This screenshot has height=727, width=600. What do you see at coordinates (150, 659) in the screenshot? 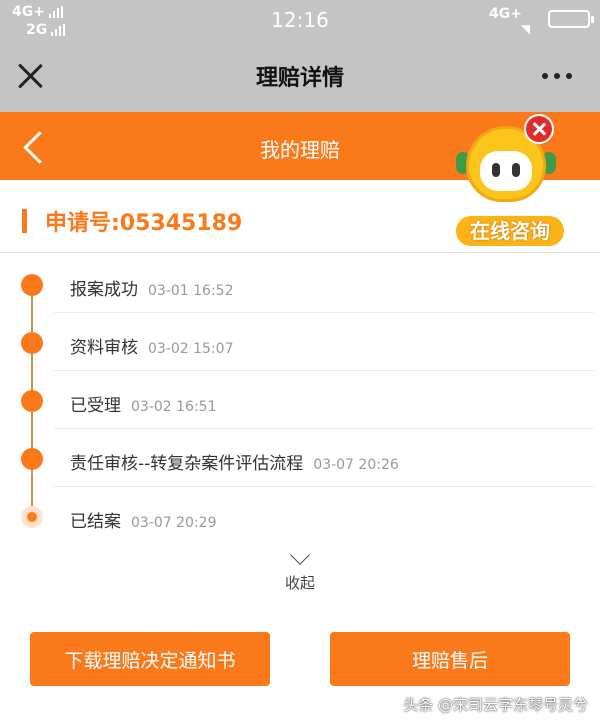
I see `download-notice-button: 下载理赔决定通知书` at bounding box center [150, 659].